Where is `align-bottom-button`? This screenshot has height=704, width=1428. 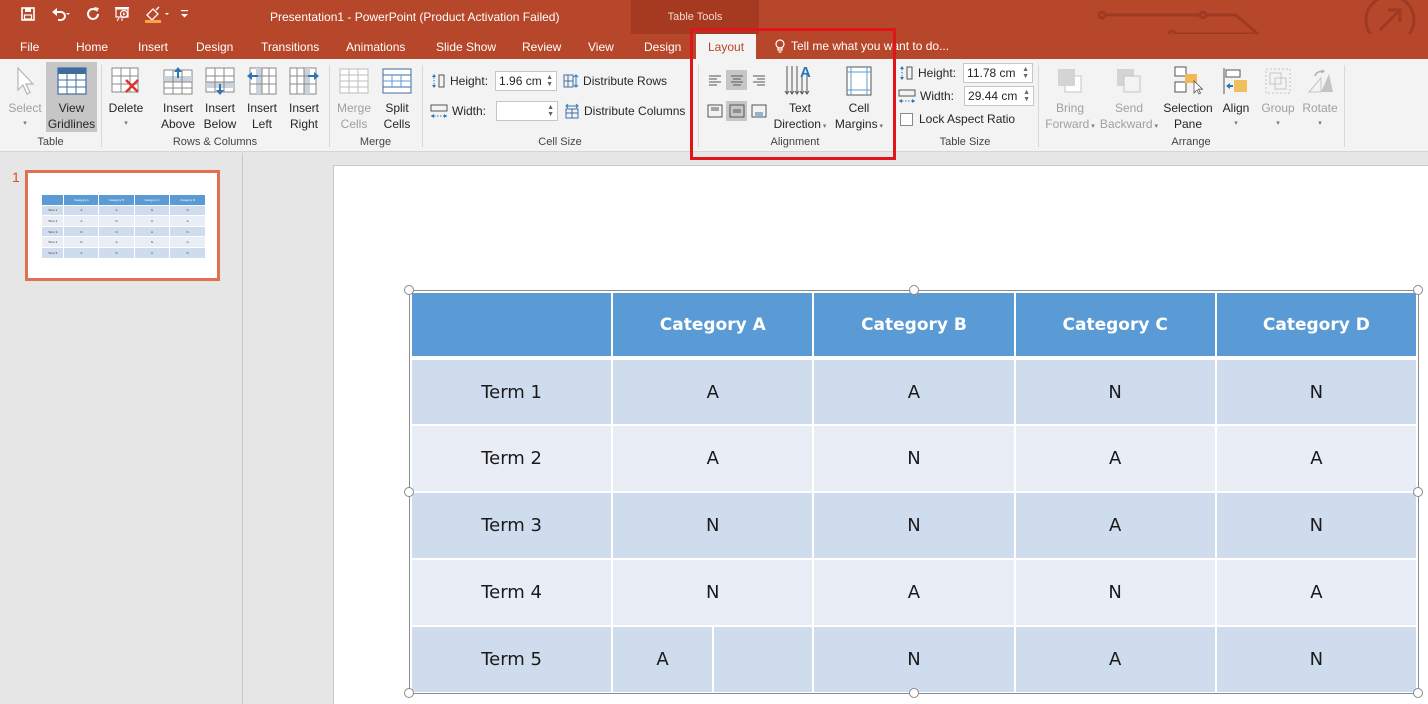 align-bottom-button is located at coordinates (758, 111).